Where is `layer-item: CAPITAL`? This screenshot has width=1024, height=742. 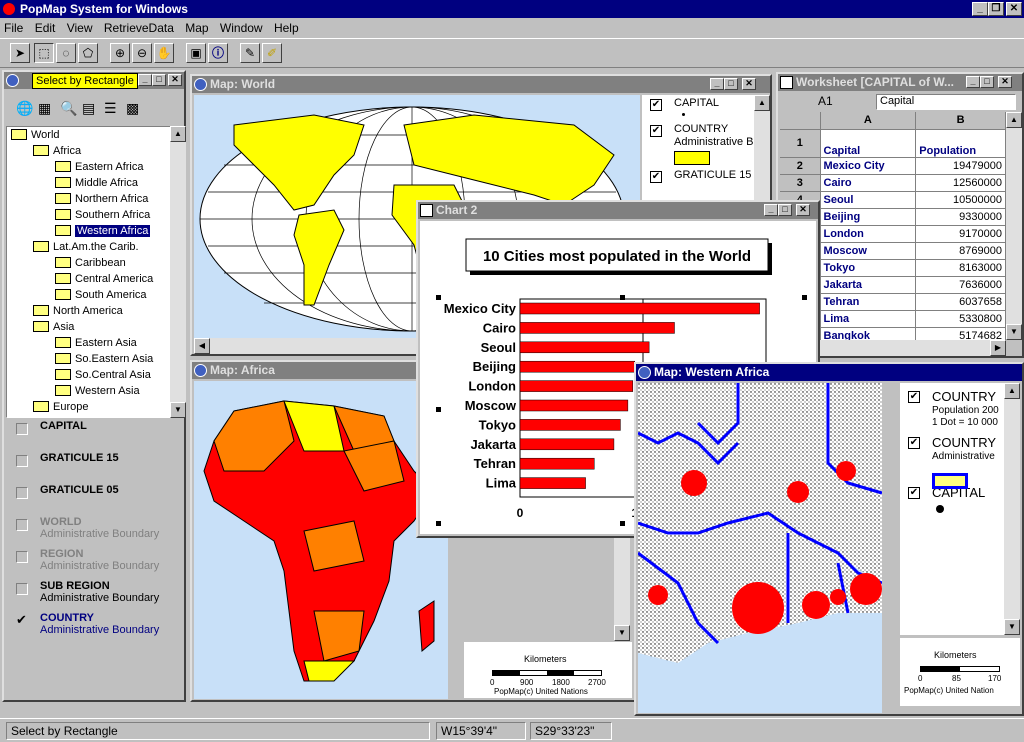 layer-item: CAPITAL is located at coordinates (99, 434).